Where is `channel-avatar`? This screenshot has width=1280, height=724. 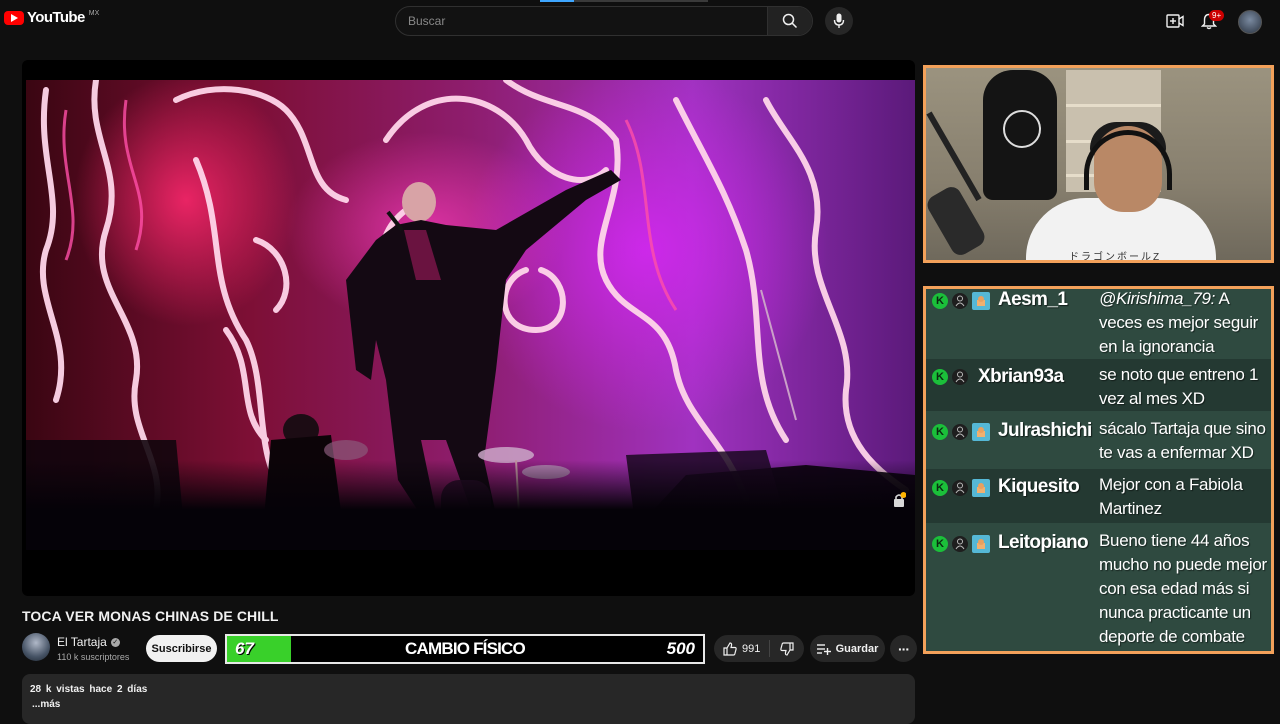 channel-avatar is located at coordinates (36, 647).